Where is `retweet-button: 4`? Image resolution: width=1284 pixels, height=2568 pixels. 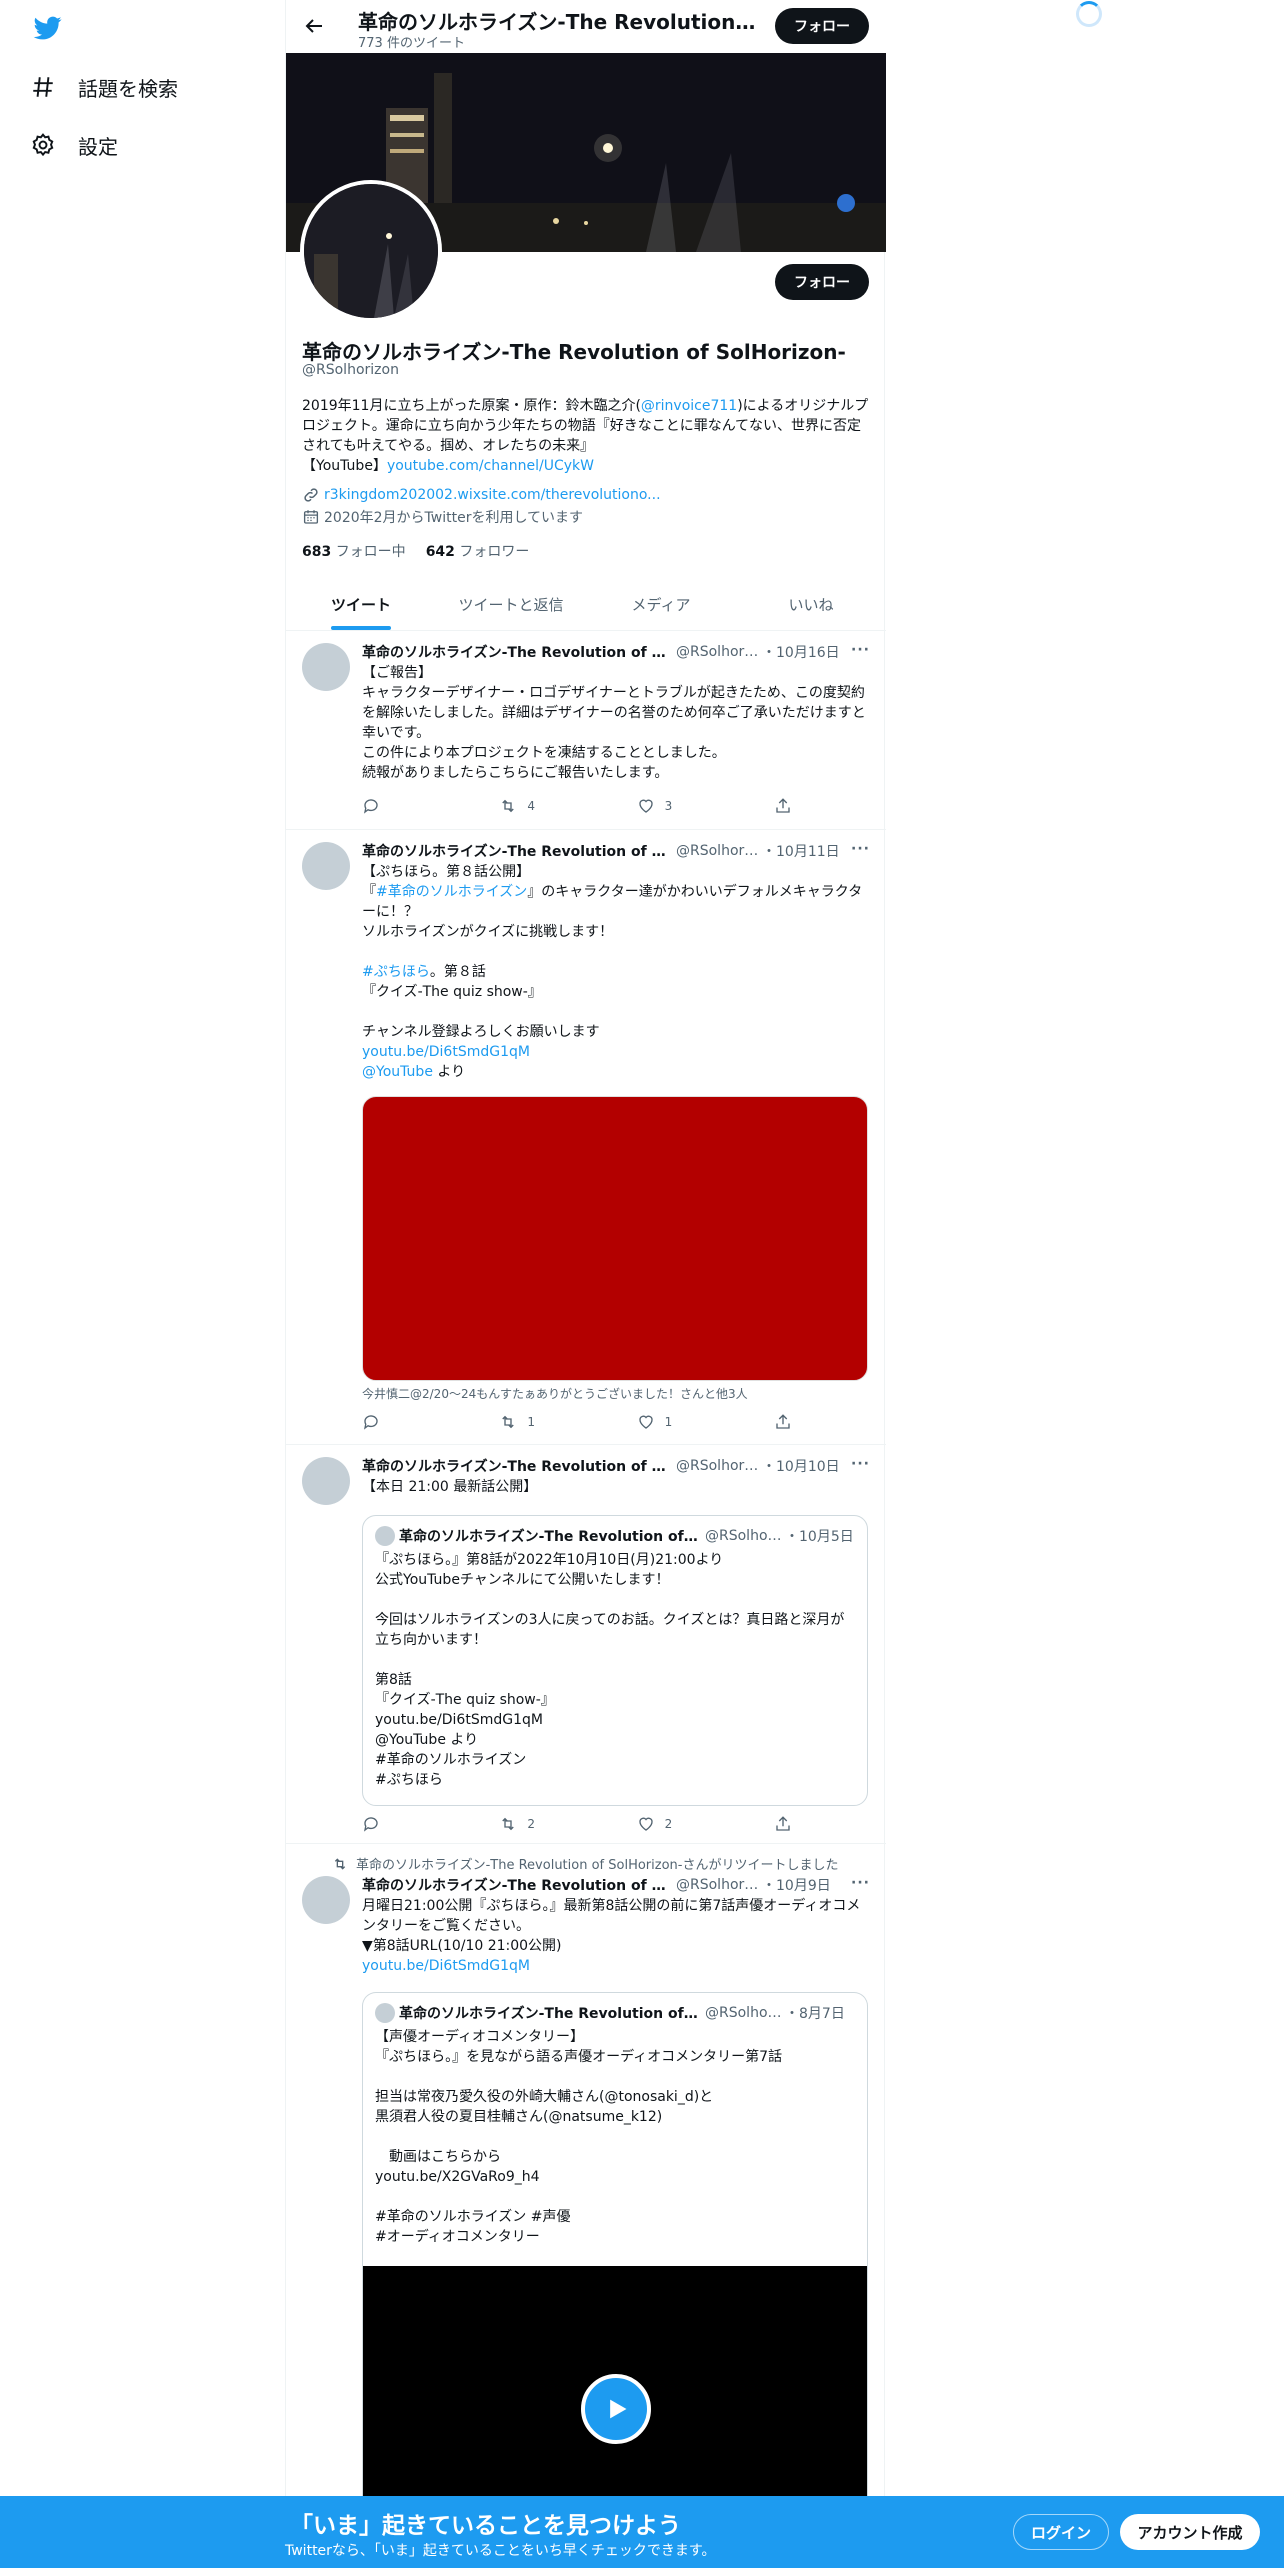 retweet-button: 4 is located at coordinates (539, 806).